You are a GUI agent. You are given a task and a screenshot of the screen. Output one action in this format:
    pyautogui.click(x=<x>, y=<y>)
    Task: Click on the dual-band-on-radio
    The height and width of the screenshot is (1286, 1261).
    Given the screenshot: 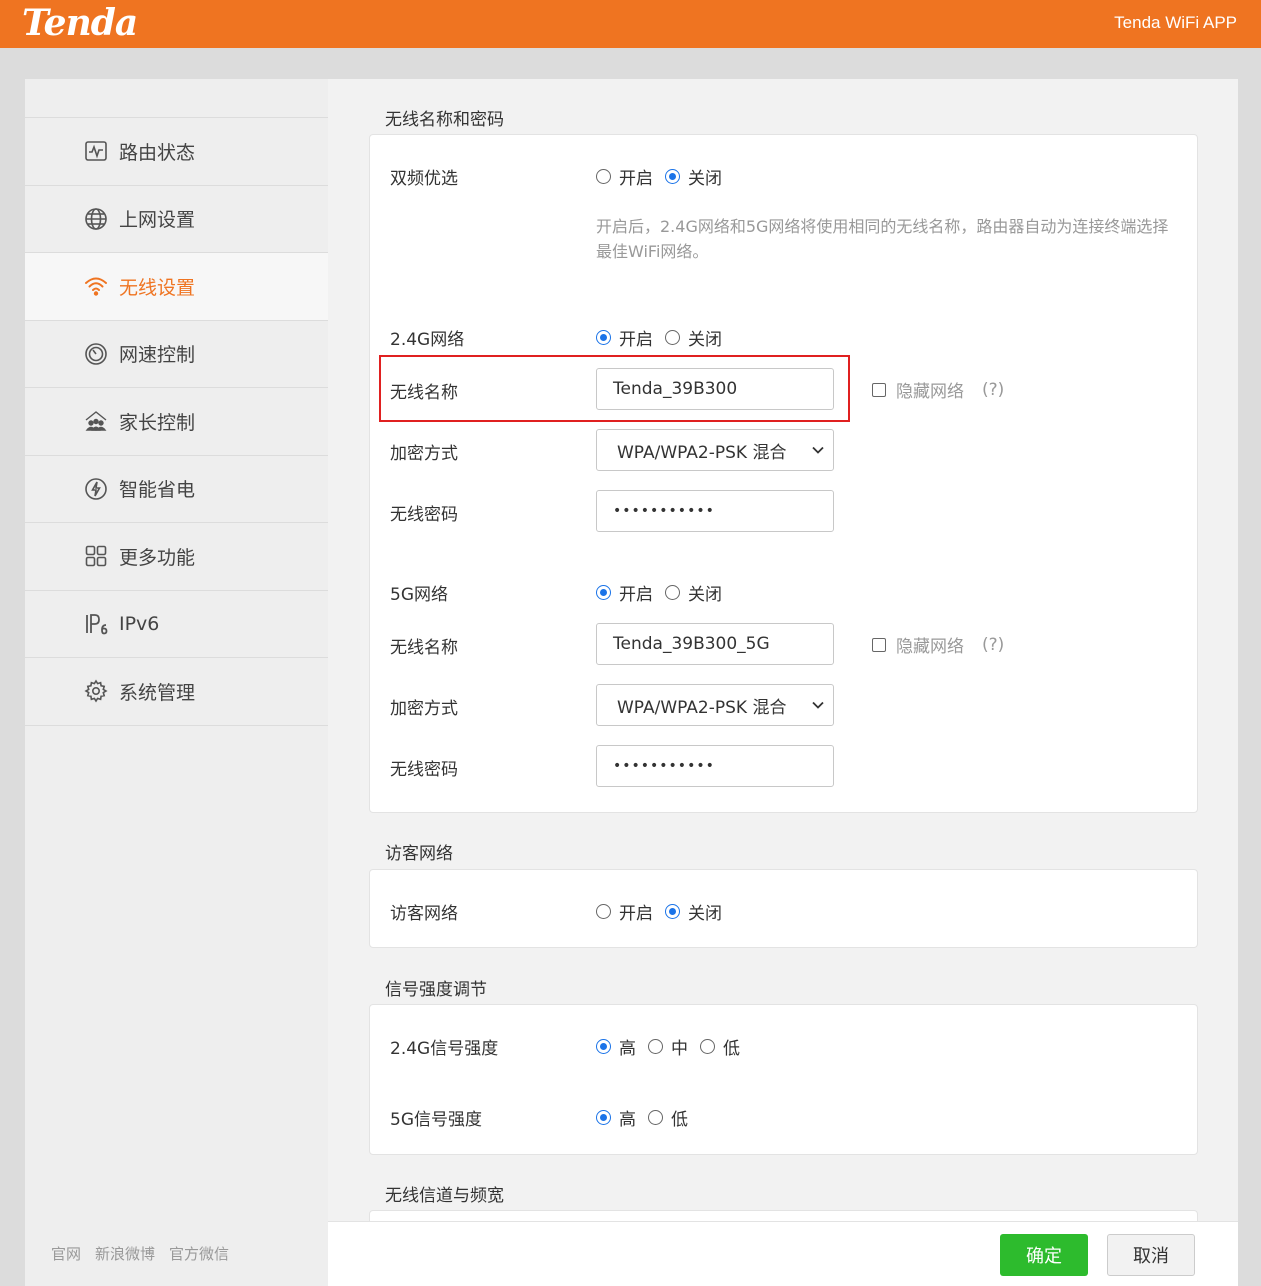 What is the action you would take?
    pyautogui.click(x=603, y=176)
    